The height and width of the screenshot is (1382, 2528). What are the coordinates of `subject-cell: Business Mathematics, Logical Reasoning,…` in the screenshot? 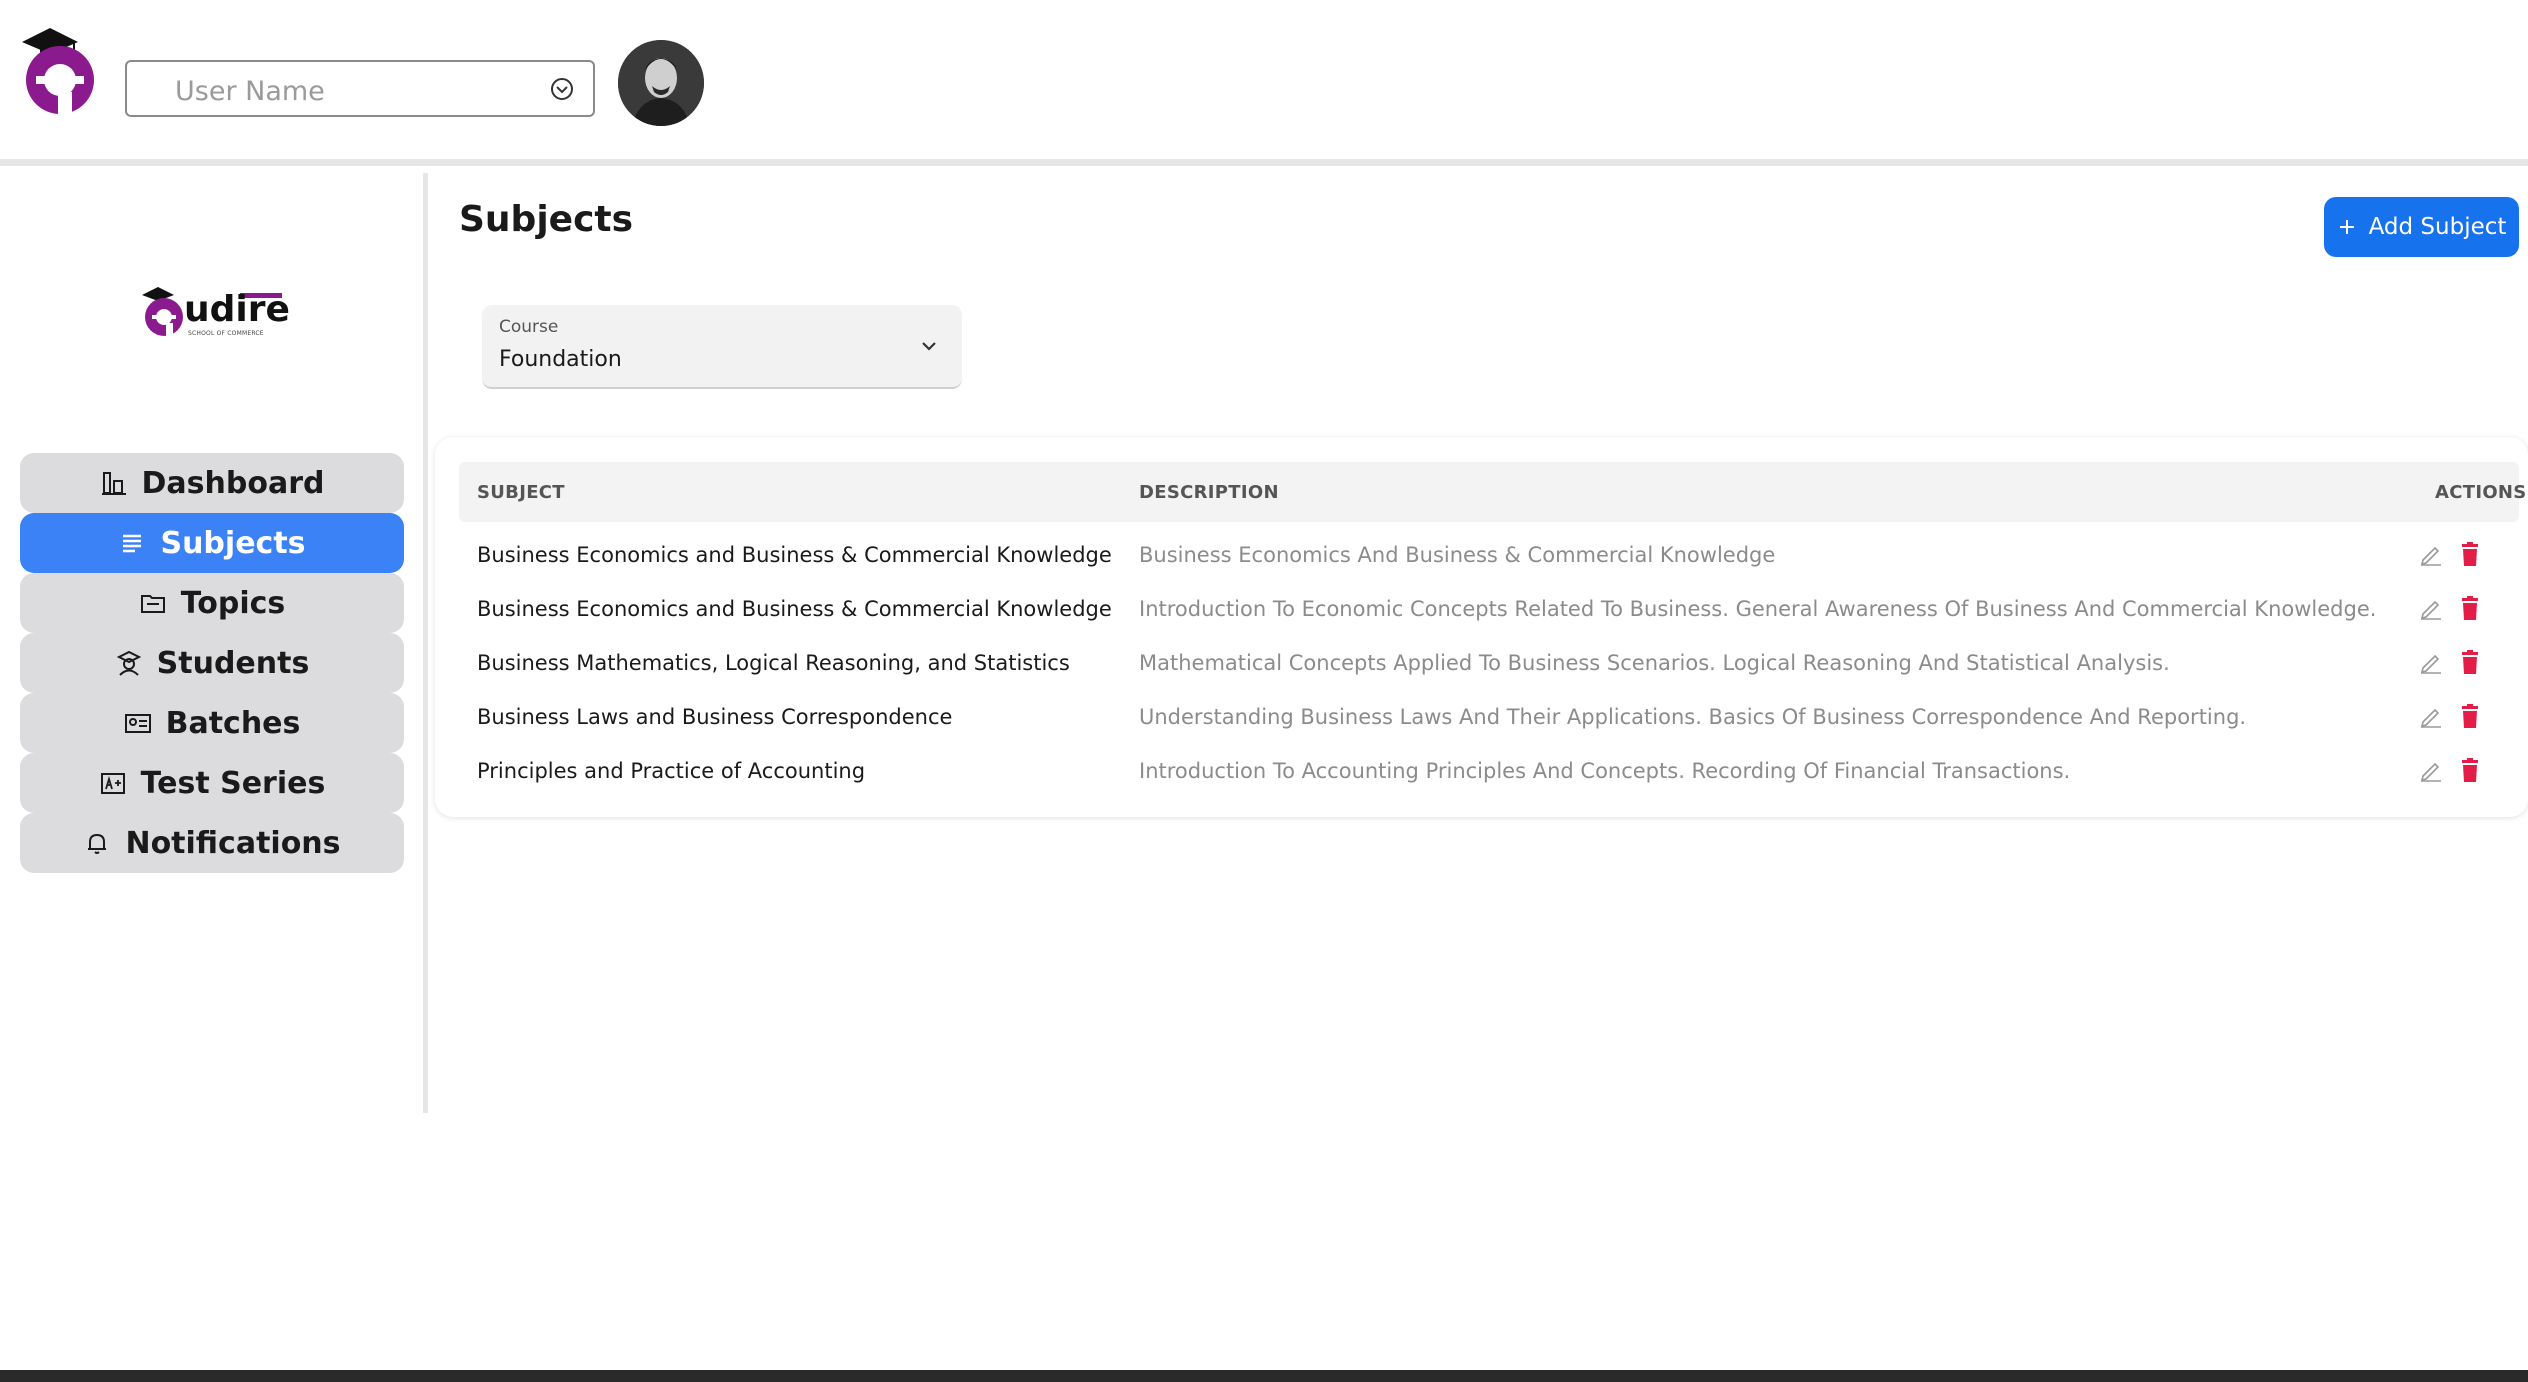 It's located at (773, 663).